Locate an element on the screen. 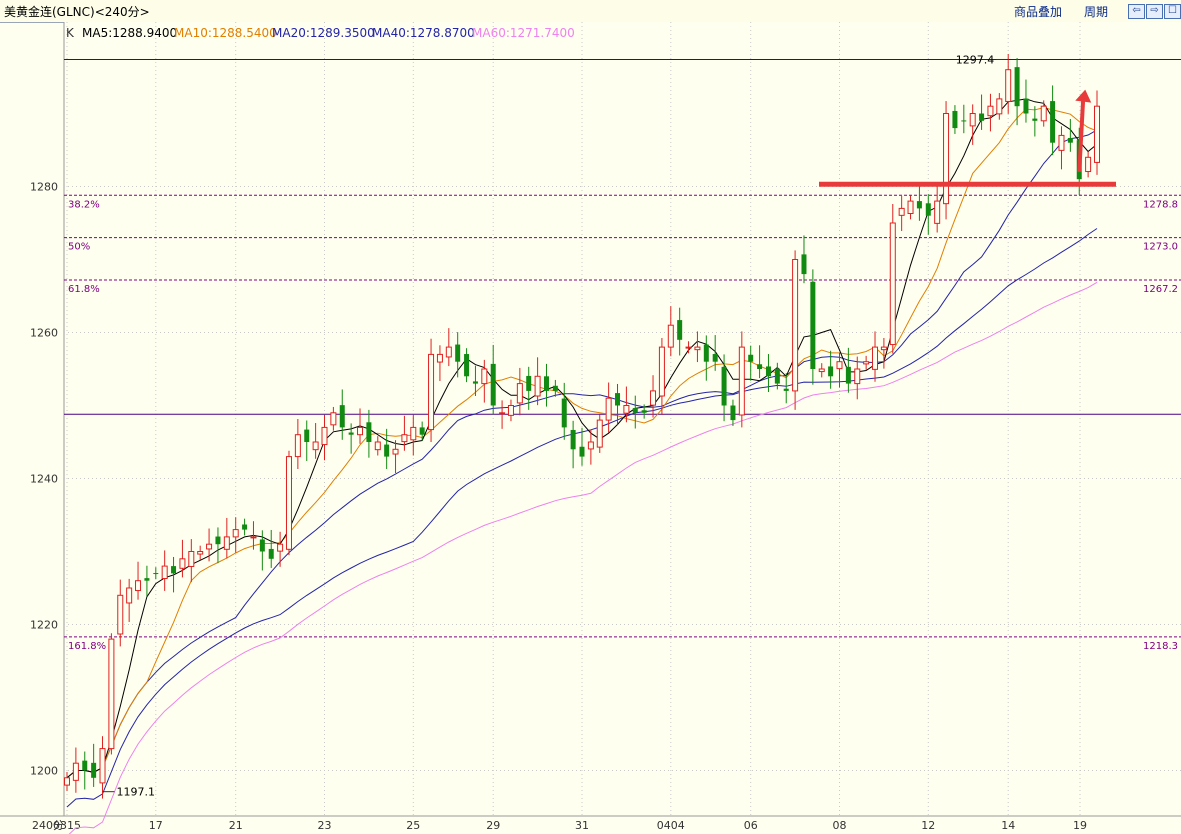 Image resolution: width=1181 pixels, height=834 pixels. y-tick-label: 1240 is located at coordinates (44, 479).